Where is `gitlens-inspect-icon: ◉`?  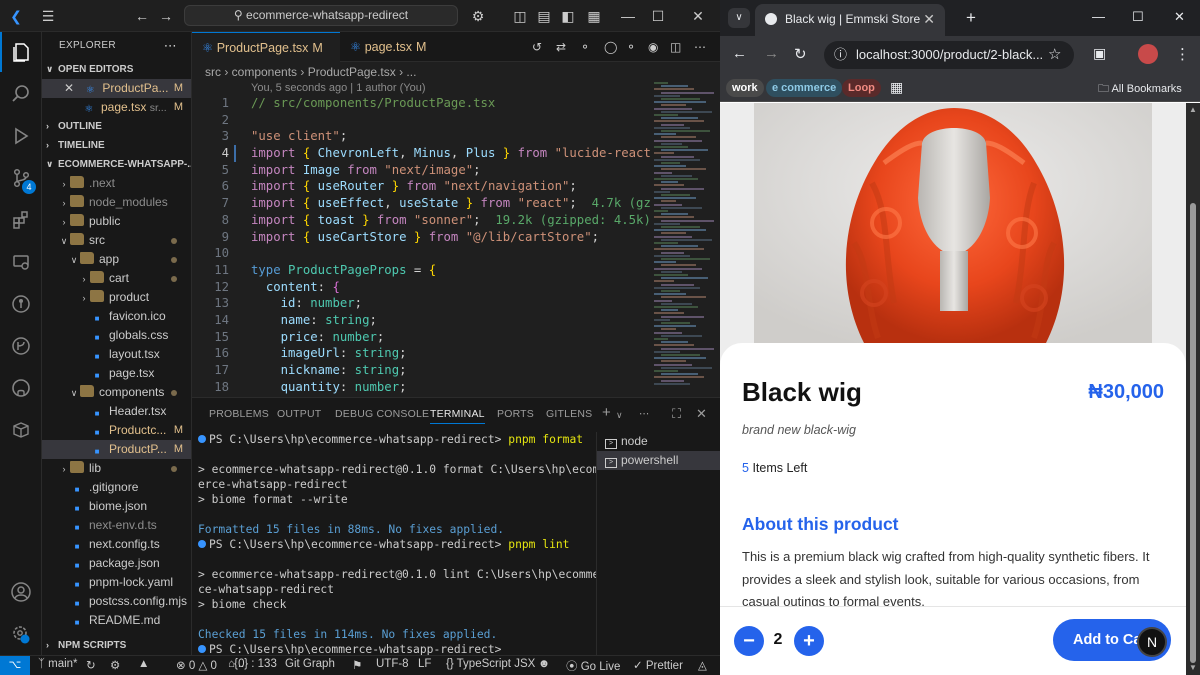 gitlens-inspect-icon: ◉ is located at coordinates (653, 47).